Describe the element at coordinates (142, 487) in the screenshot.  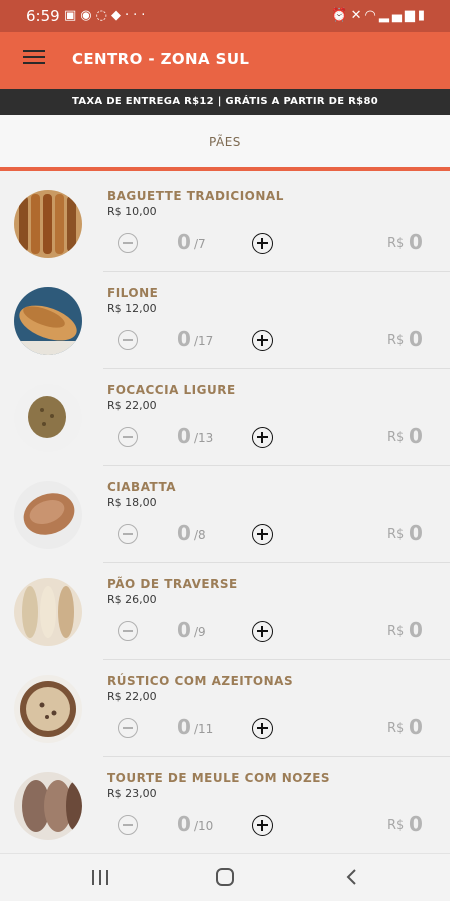
I see `product-name: CIABATTA` at that location.